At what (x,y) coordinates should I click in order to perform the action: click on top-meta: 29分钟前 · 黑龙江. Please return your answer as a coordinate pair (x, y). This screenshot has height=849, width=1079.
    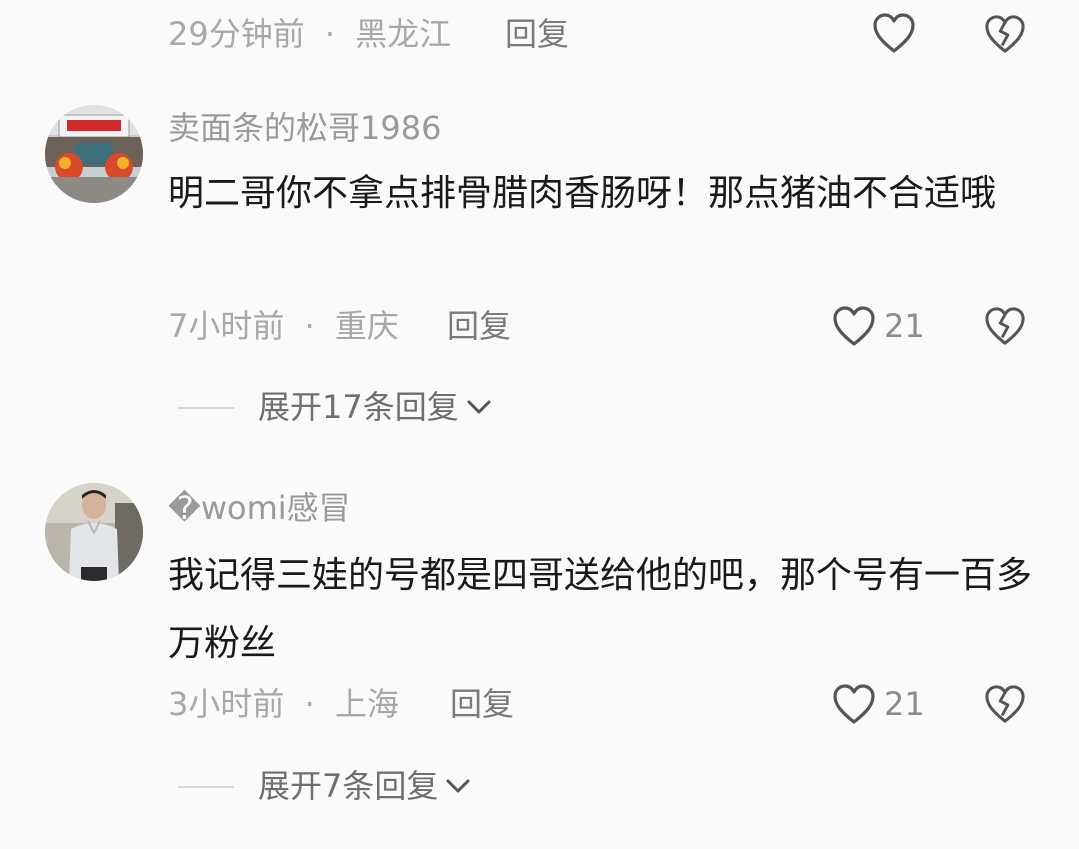
    Looking at the image, I should click on (309, 34).